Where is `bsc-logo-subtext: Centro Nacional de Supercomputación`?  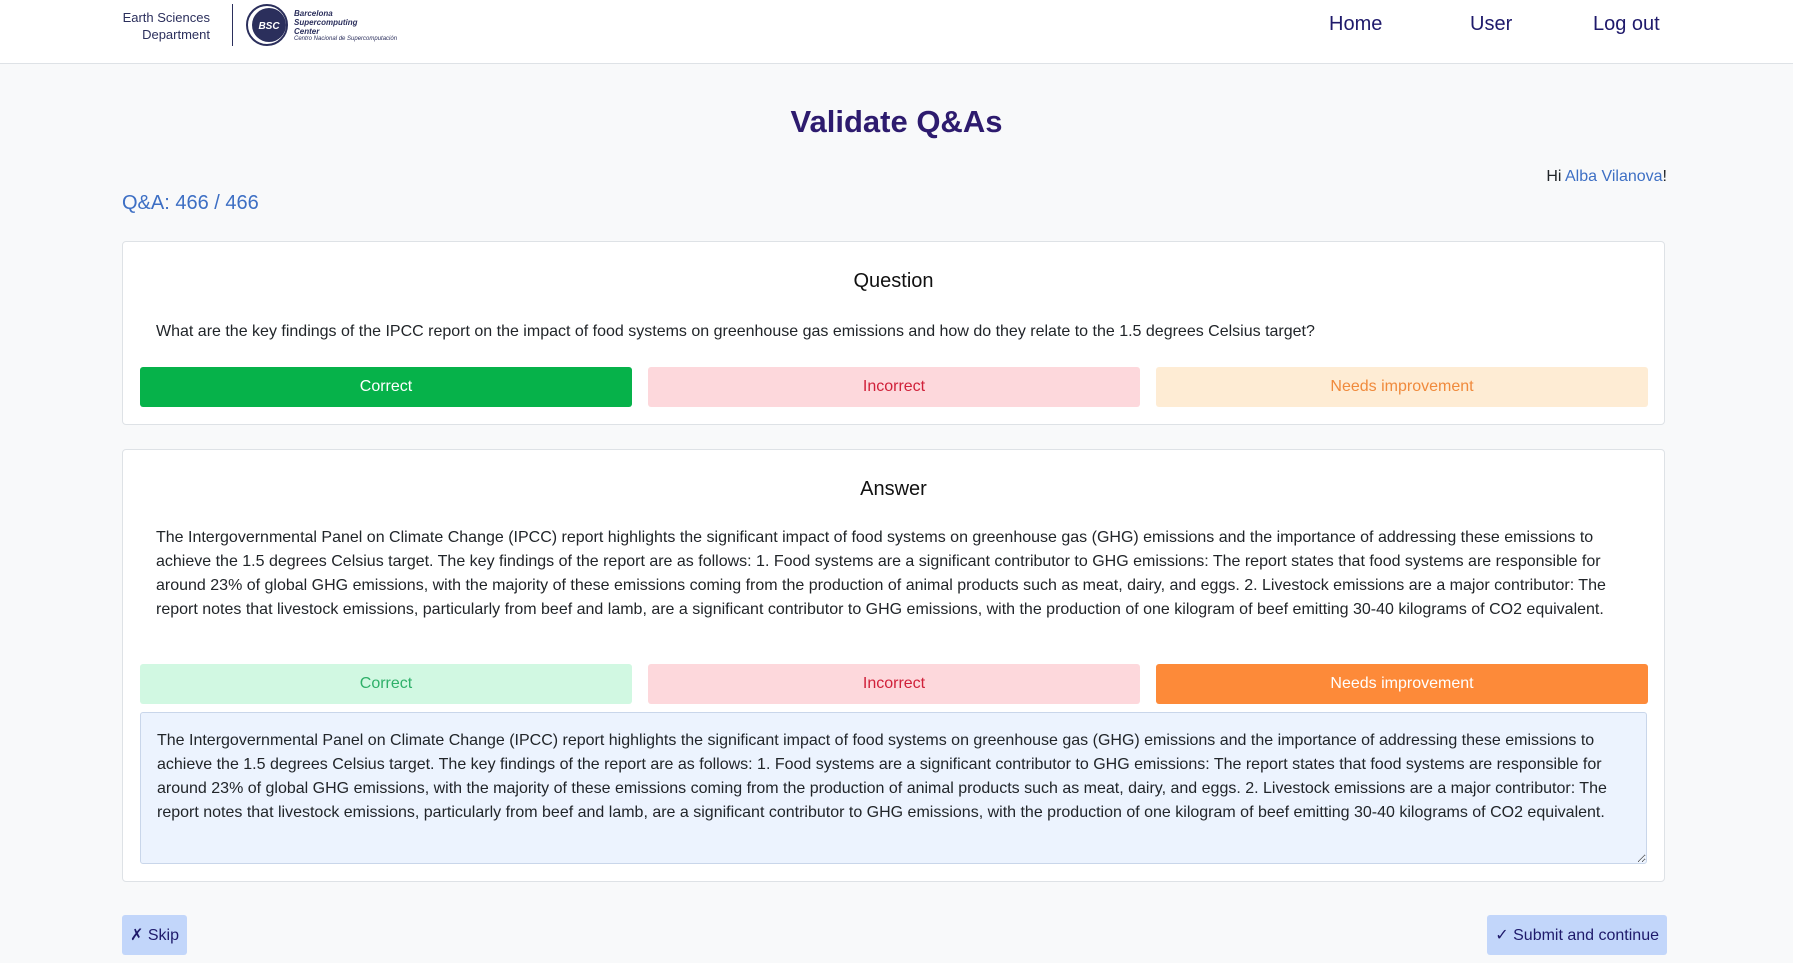
bsc-logo-subtext: Centro Nacional de Supercomputación is located at coordinates (346, 39).